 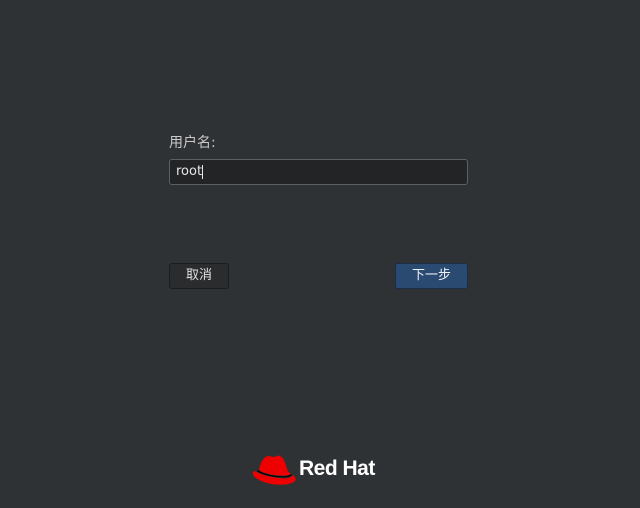 I want to click on username-text: root, so click(x=189, y=171).